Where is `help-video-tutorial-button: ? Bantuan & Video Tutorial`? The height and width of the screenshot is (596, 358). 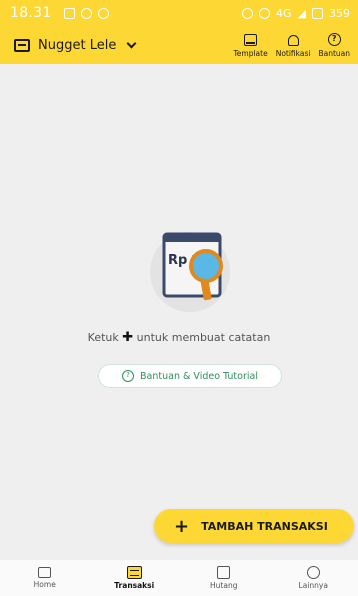
help-video-tutorial-button: ? Bantuan & Video Tutorial is located at coordinates (190, 376).